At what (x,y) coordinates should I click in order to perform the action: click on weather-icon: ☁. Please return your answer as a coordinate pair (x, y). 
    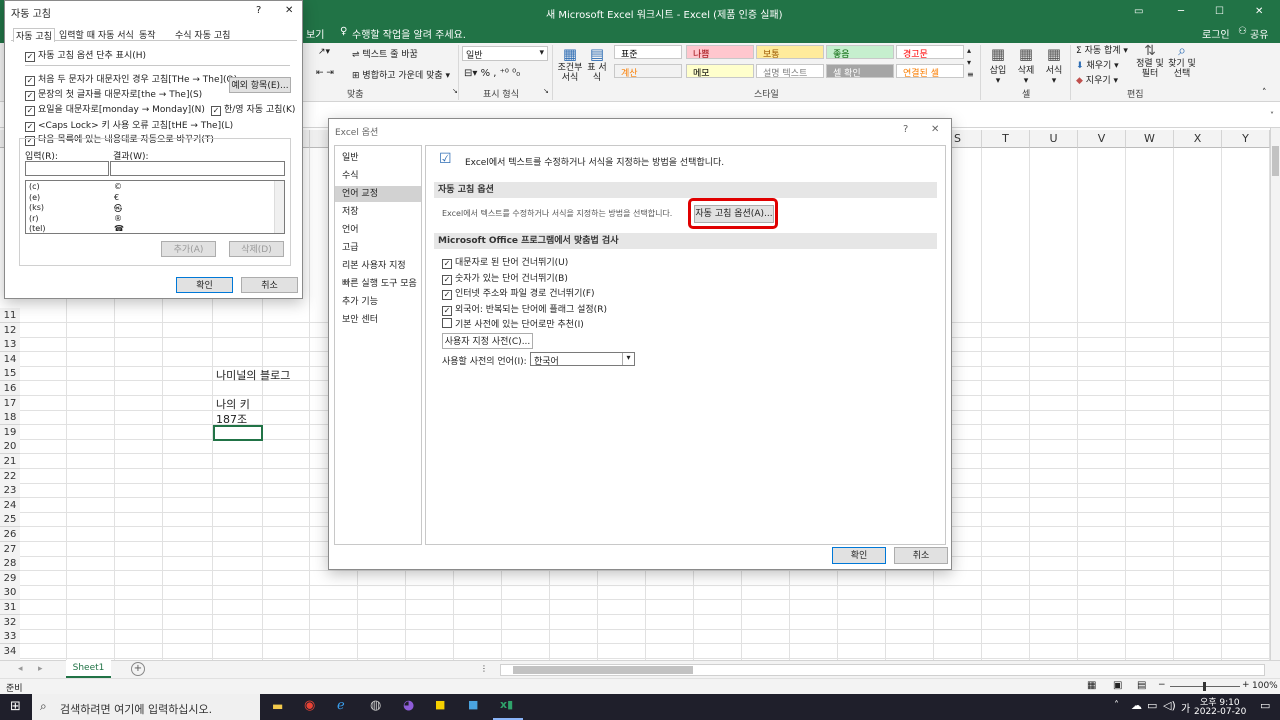
    Looking at the image, I should click on (1136, 705).